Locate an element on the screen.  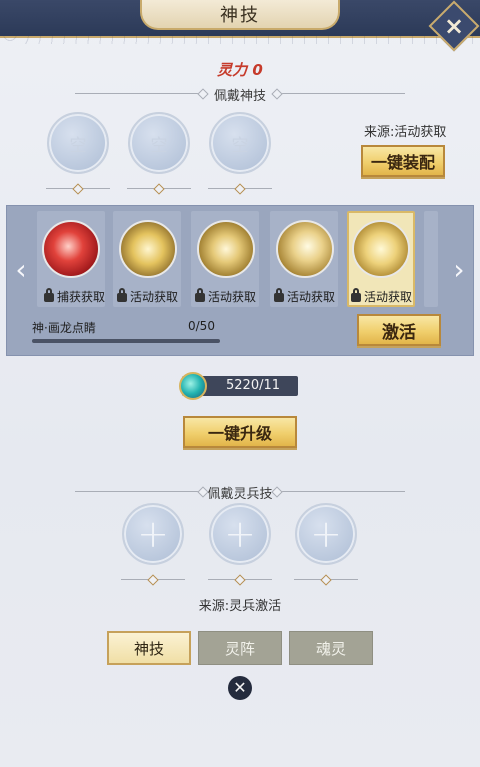
close-bottom-button: ✕ is located at coordinates (240, 688).